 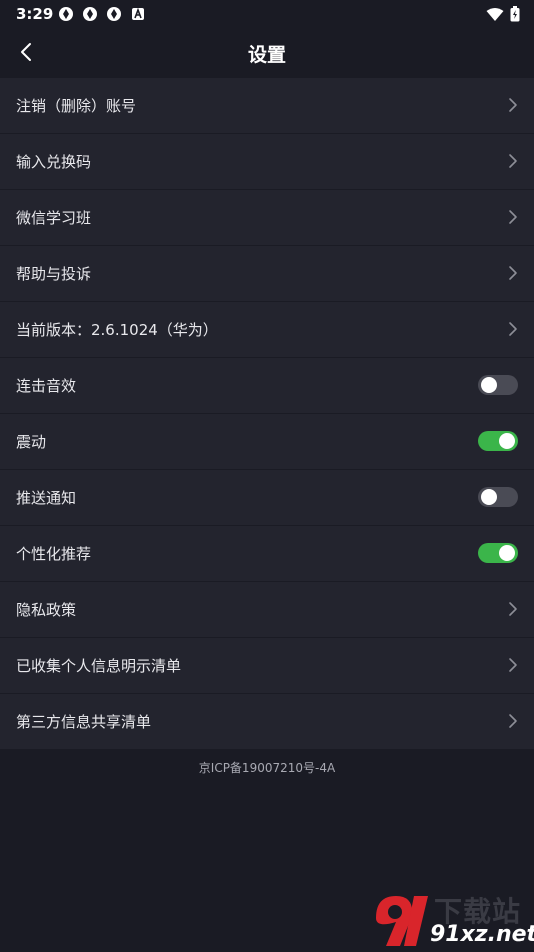 What do you see at coordinates (76, 106) in the screenshot?
I see `settings-row-label: 注销（删除）账号` at bounding box center [76, 106].